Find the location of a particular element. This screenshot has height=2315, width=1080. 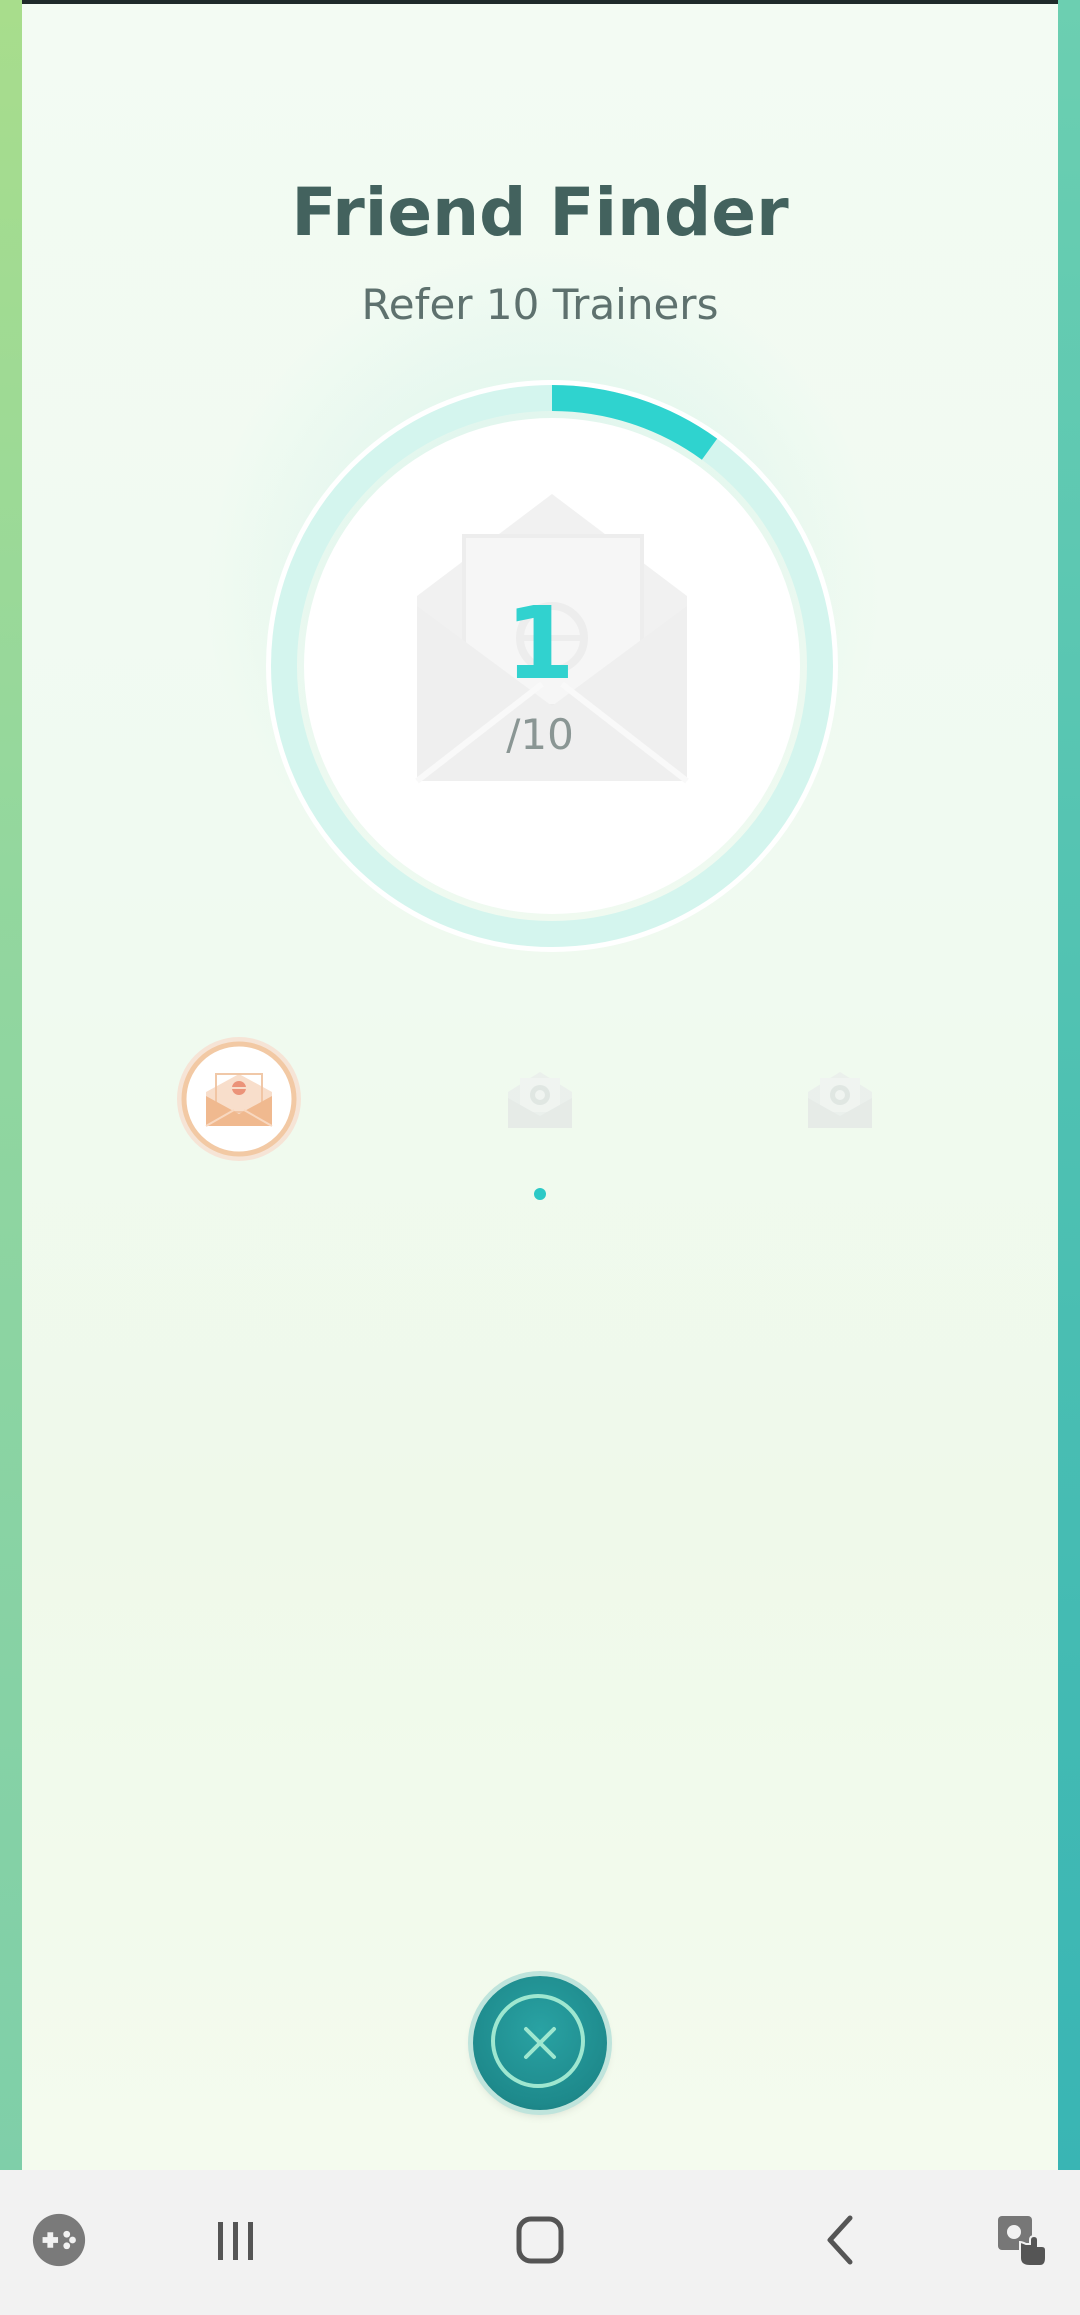

gold-envelope-icon is located at coordinates (840, 1100).